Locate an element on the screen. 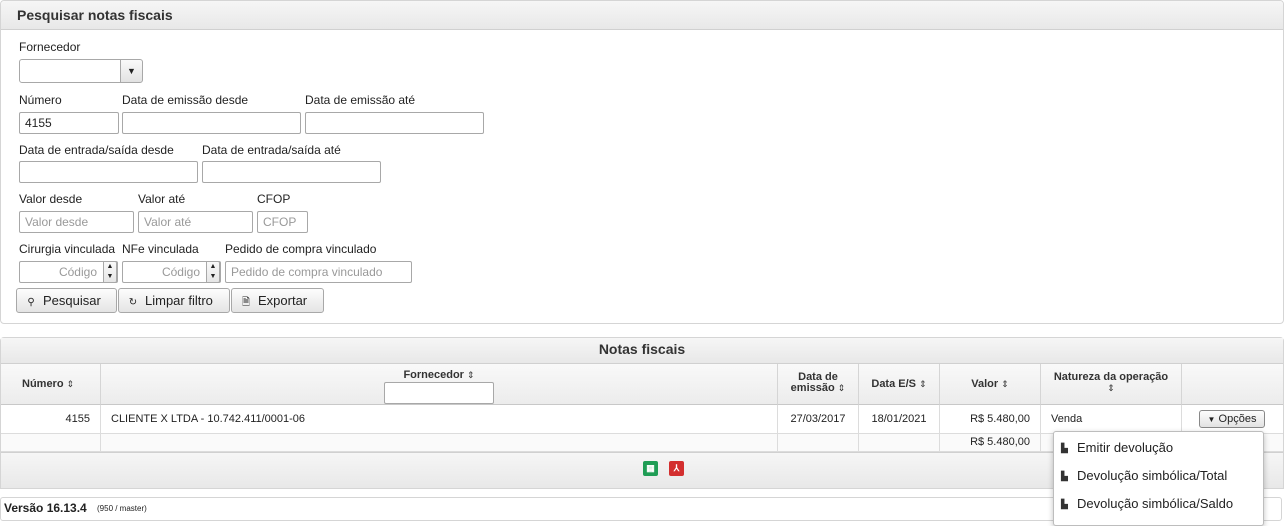 The width and height of the screenshot is (1284, 526). fornecedor-dropdown-button: ▼ is located at coordinates (131, 71).